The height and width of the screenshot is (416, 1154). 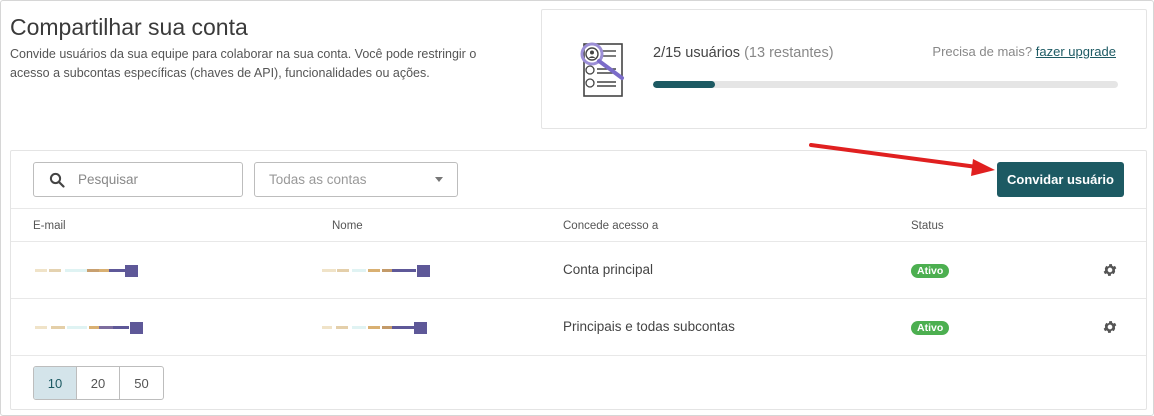 What do you see at coordinates (602, 69) in the screenshot?
I see `user-list-illustration-icon` at bounding box center [602, 69].